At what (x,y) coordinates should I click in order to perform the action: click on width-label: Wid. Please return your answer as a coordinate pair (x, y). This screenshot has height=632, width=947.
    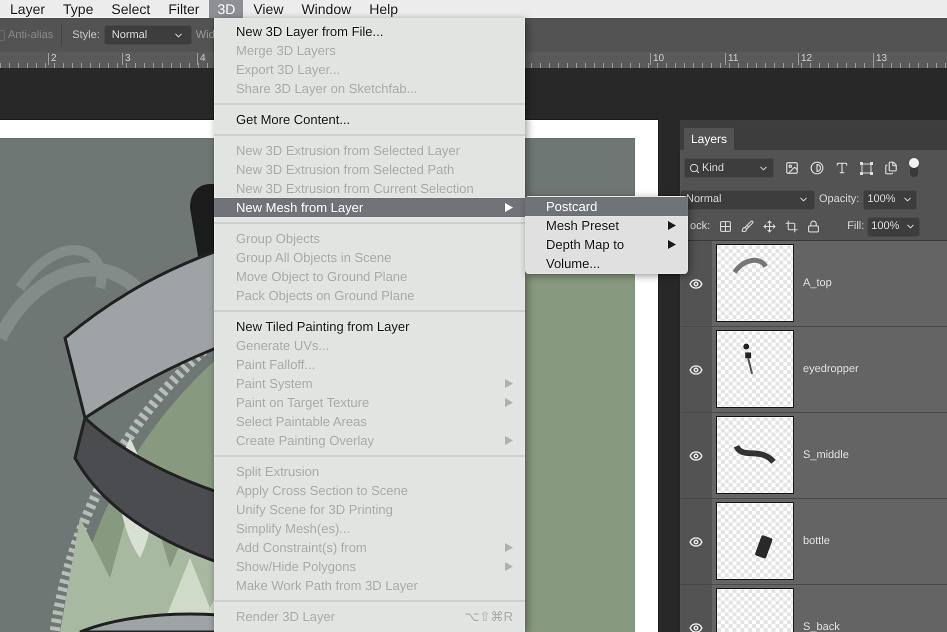
    Looking at the image, I should click on (205, 35).